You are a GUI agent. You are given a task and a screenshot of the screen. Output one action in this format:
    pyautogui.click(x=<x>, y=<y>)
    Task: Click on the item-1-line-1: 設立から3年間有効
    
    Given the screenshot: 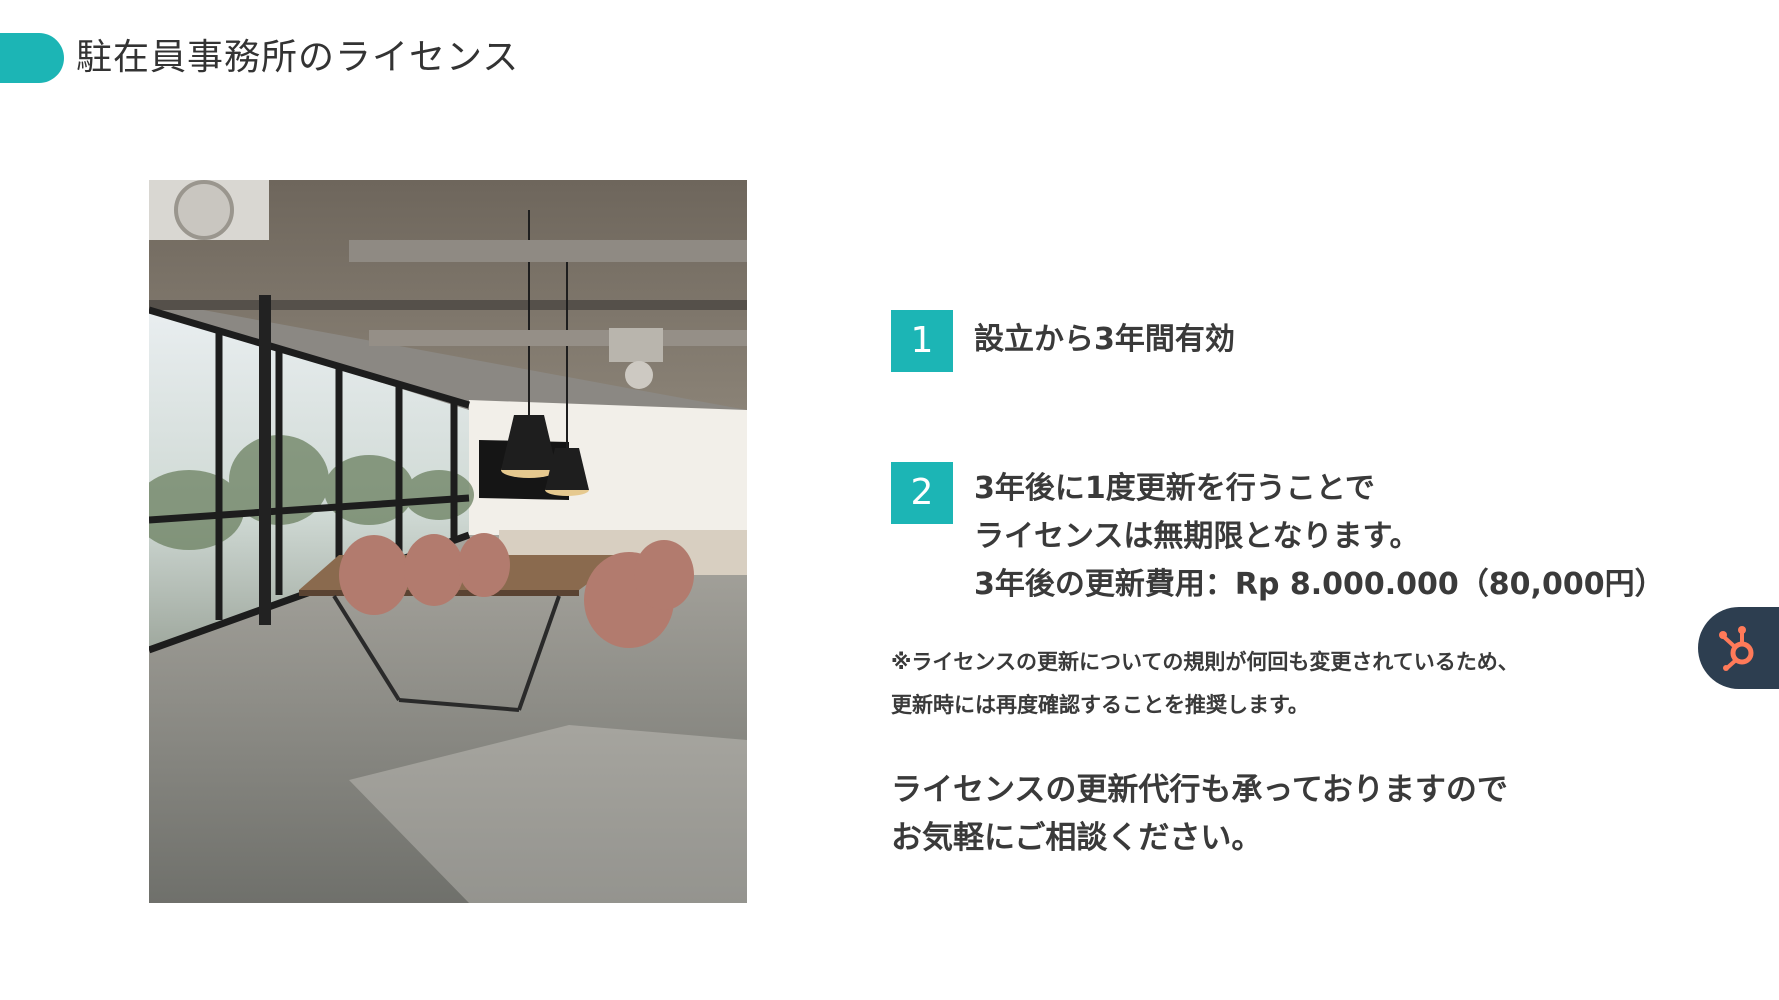 What is the action you would take?
    pyautogui.click(x=1104, y=339)
    